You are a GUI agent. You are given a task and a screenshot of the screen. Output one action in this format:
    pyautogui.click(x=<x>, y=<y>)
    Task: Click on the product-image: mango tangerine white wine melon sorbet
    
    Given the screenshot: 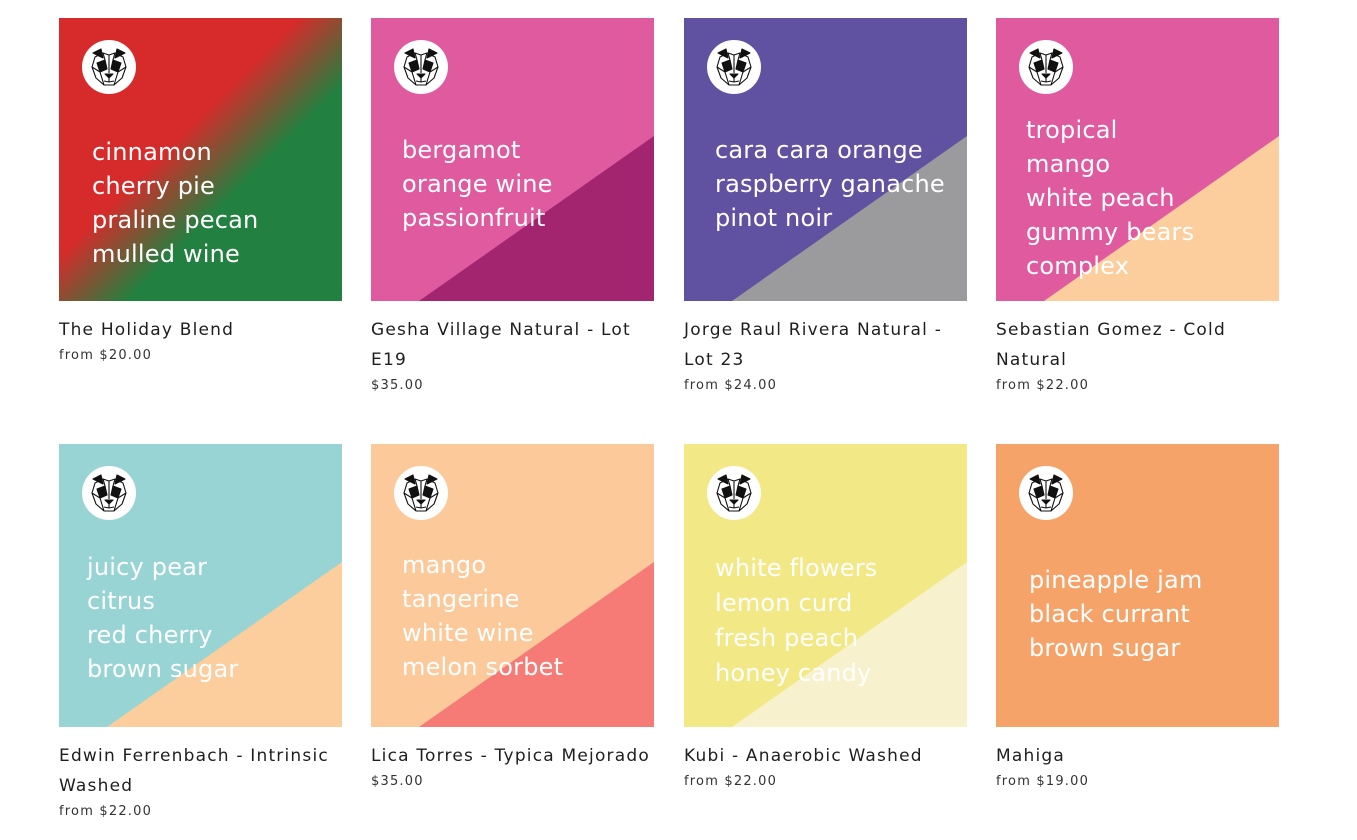 What is the action you would take?
    pyautogui.click(x=512, y=585)
    